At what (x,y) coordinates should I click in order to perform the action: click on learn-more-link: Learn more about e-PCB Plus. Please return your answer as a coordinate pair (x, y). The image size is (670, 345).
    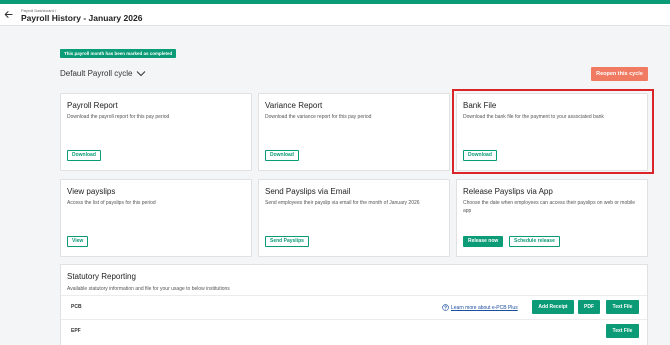
    Looking at the image, I should click on (480, 307).